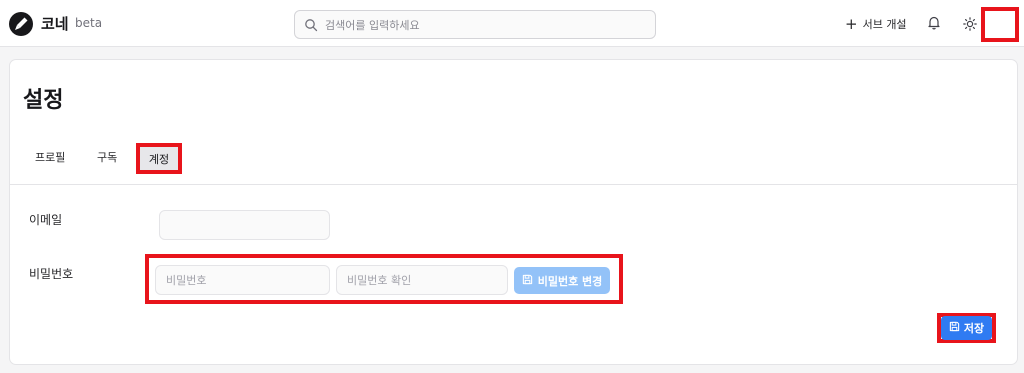 Image resolution: width=1024 pixels, height=373 pixels. I want to click on change-password-label: 비밀번호 변경, so click(570, 281).